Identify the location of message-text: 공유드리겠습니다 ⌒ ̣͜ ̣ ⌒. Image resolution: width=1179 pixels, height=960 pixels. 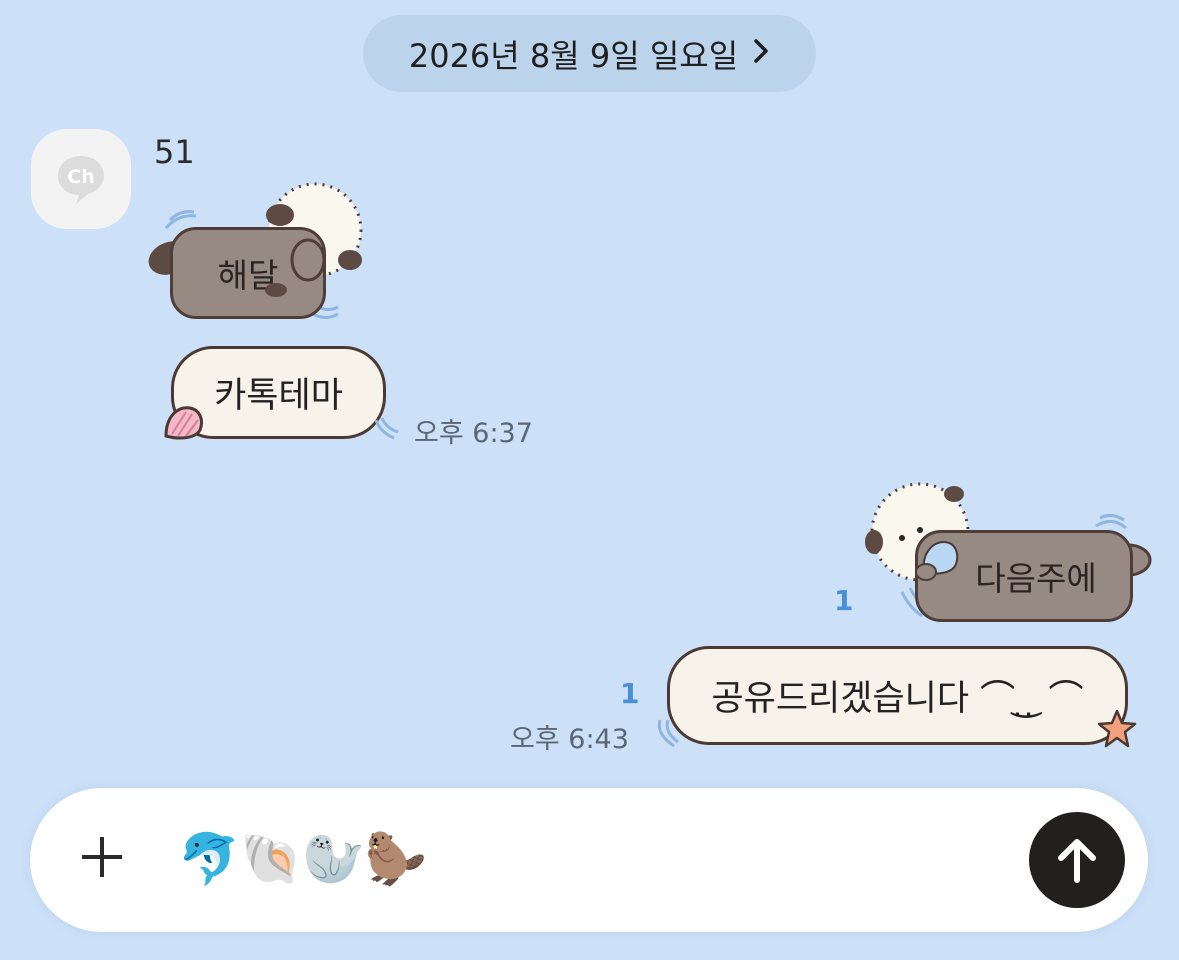
(897, 699).